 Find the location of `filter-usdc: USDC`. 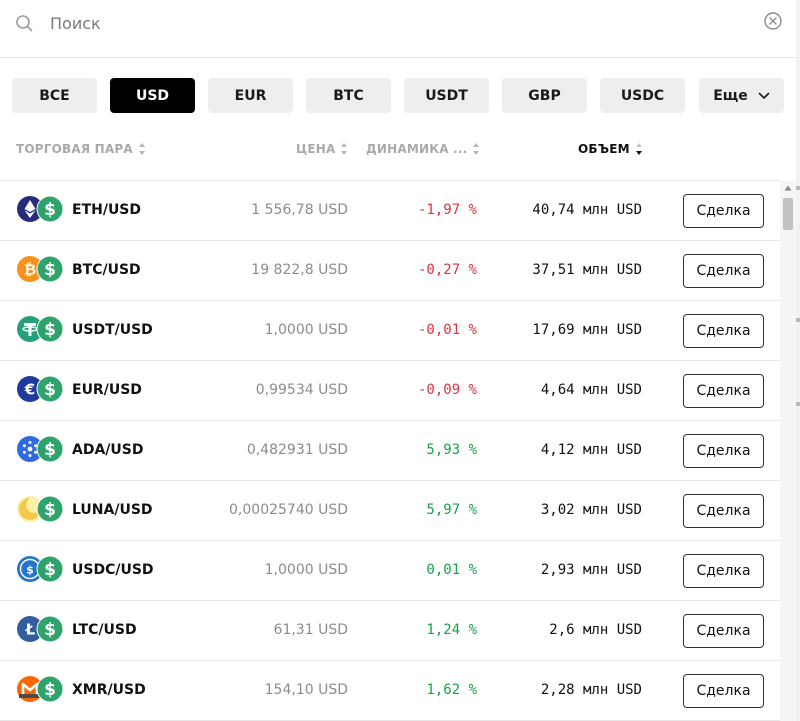

filter-usdc: USDC is located at coordinates (642, 95).